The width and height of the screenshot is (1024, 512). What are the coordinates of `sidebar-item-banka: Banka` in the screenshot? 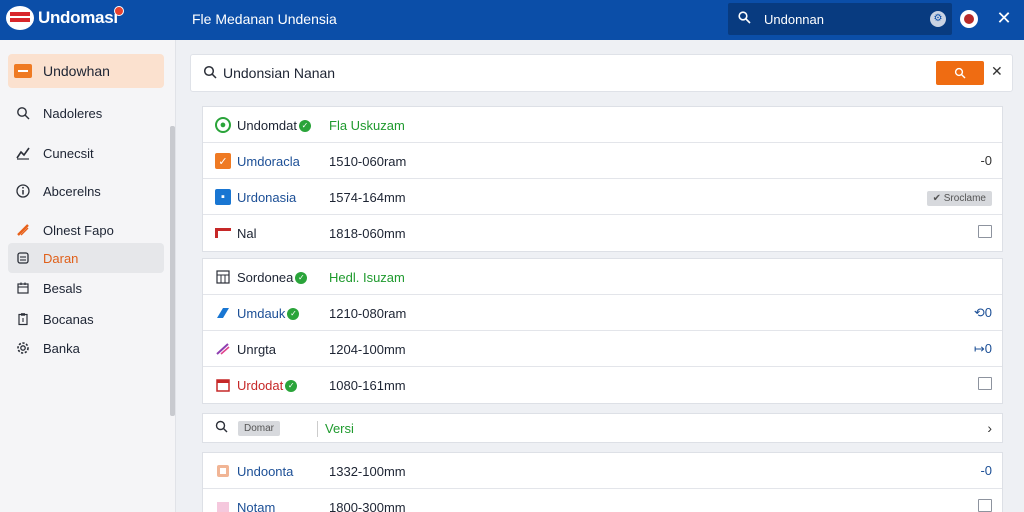 It's located at (86, 348).